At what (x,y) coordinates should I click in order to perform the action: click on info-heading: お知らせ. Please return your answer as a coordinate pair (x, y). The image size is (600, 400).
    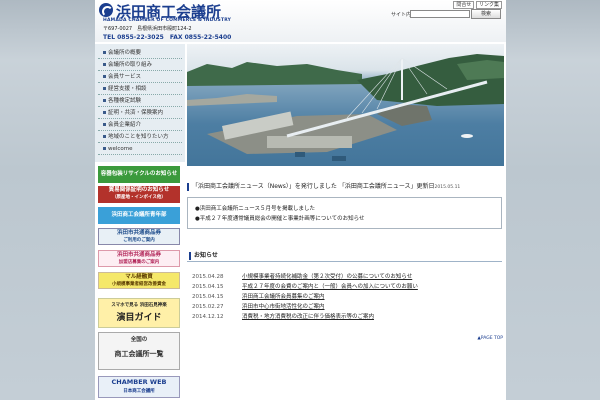
    Looking at the image, I should click on (203, 255).